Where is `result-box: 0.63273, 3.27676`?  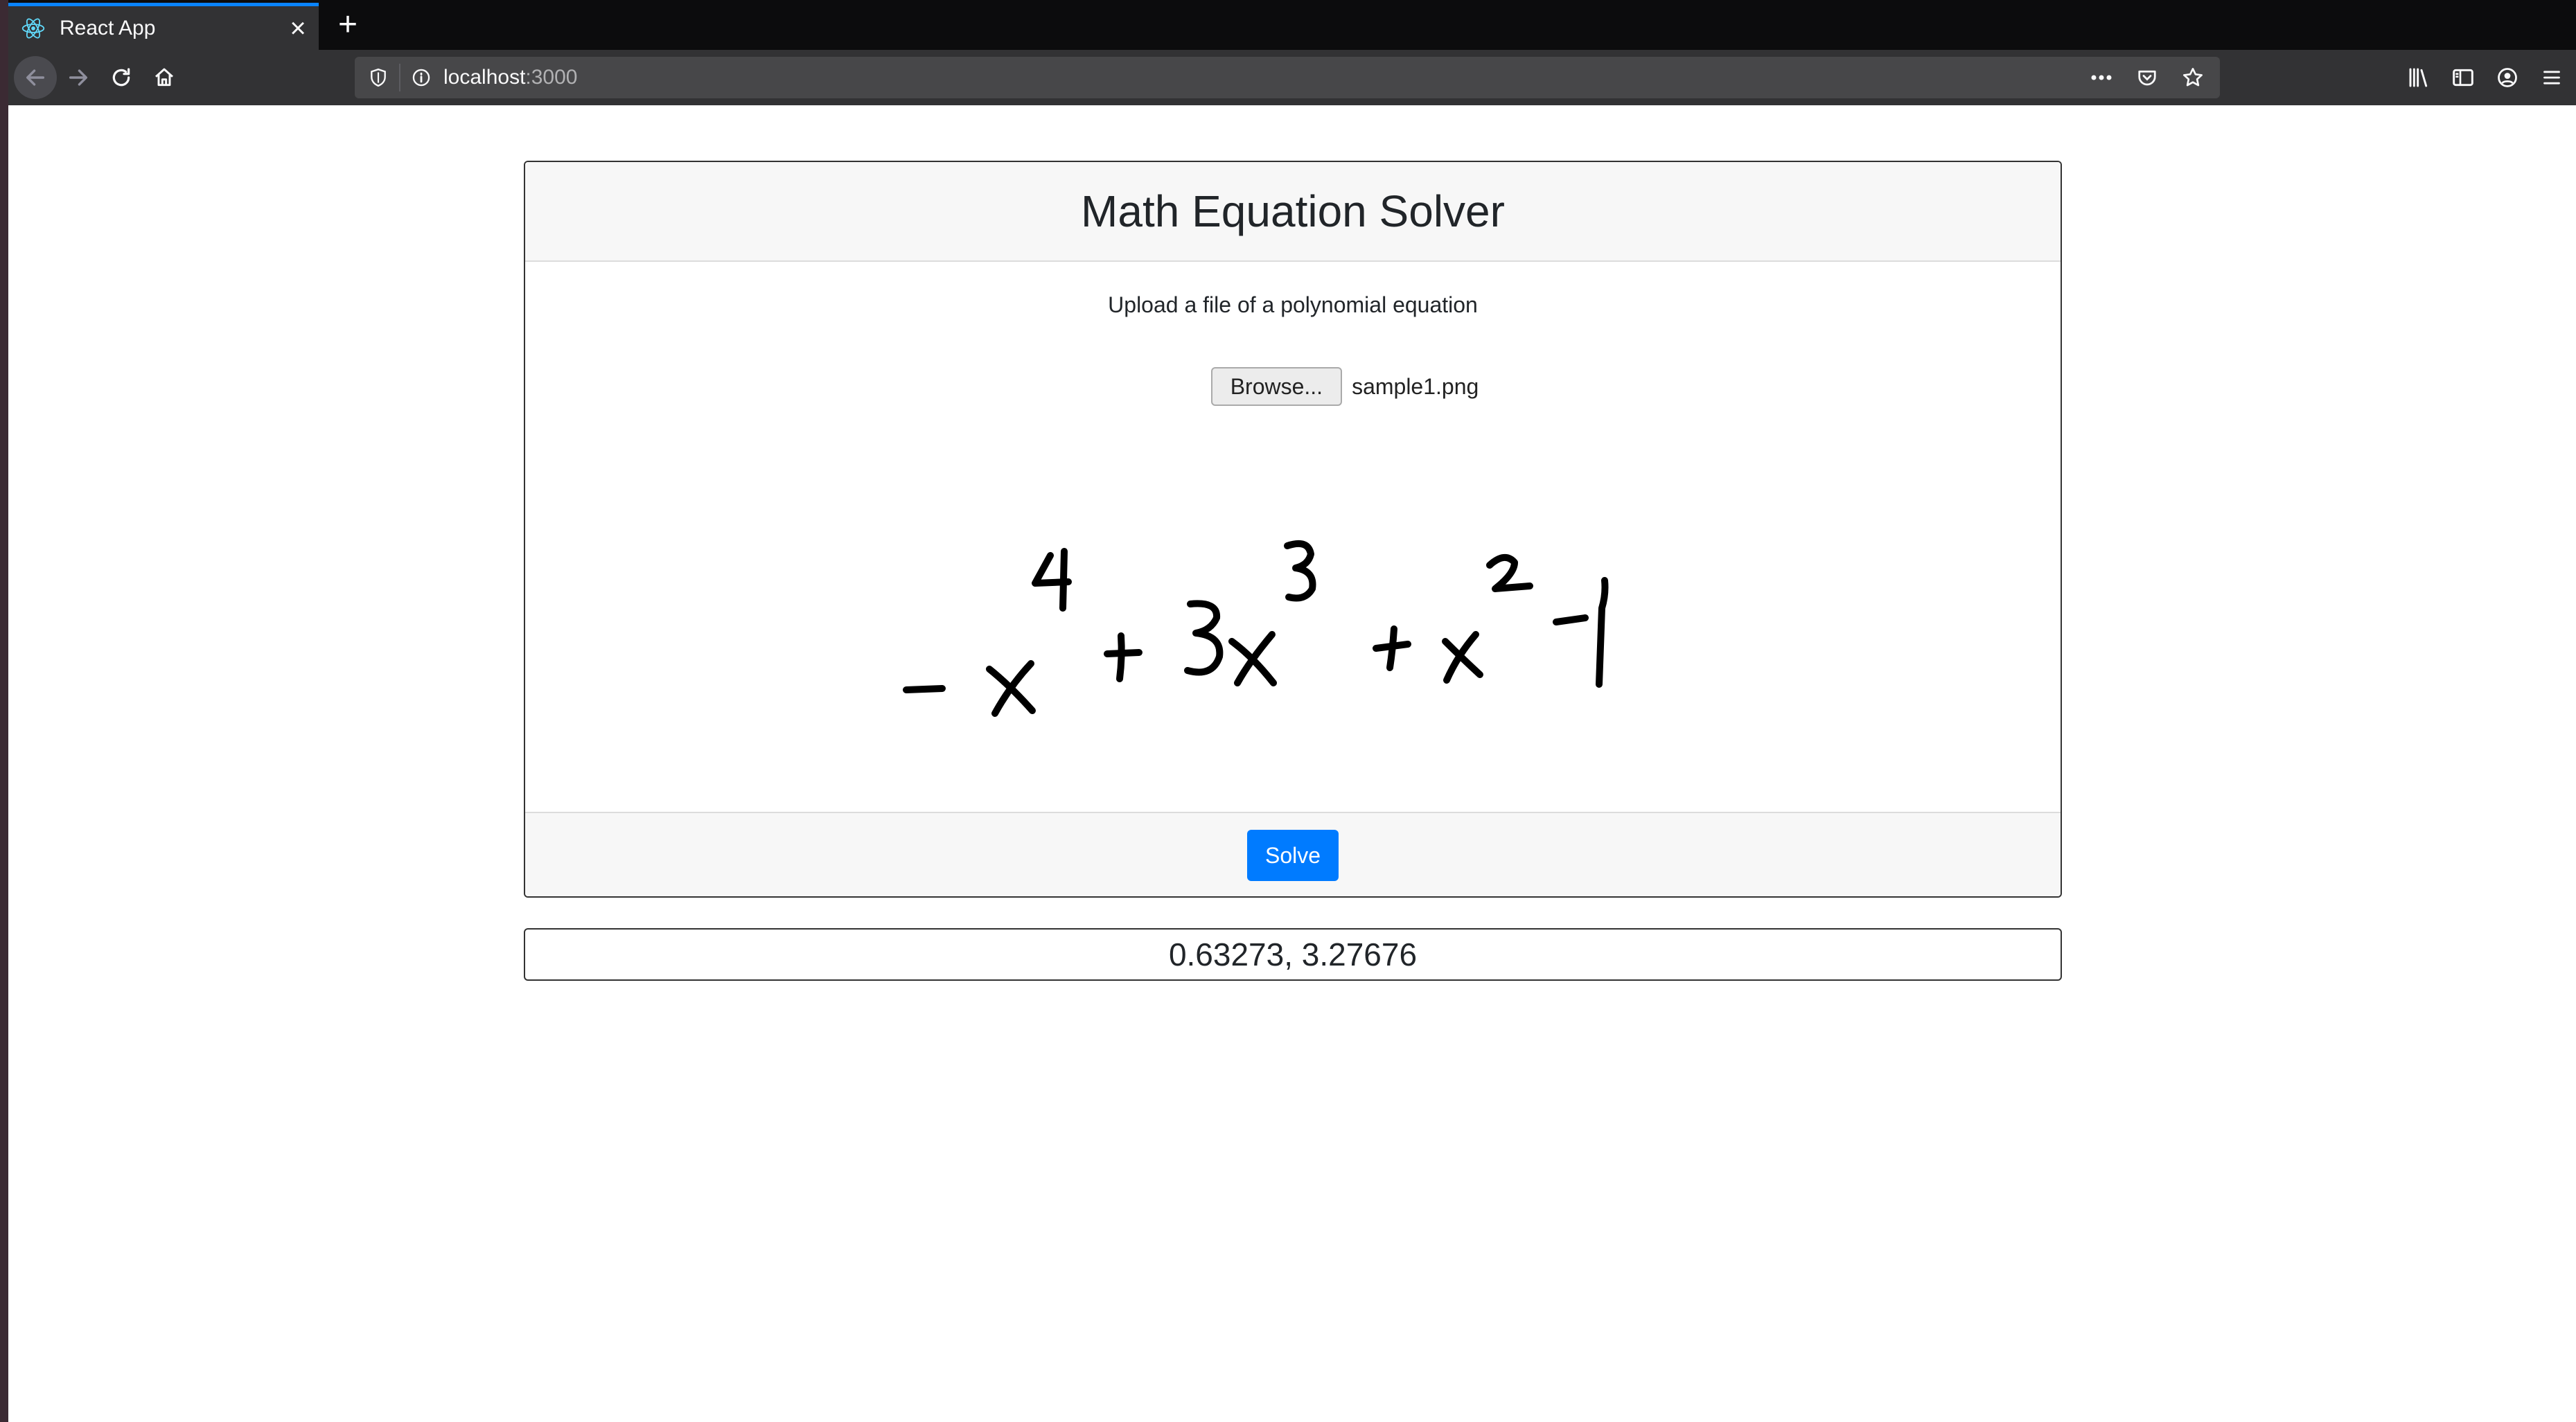
result-box: 0.63273, 3.27676 is located at coordinates (1293, 954).